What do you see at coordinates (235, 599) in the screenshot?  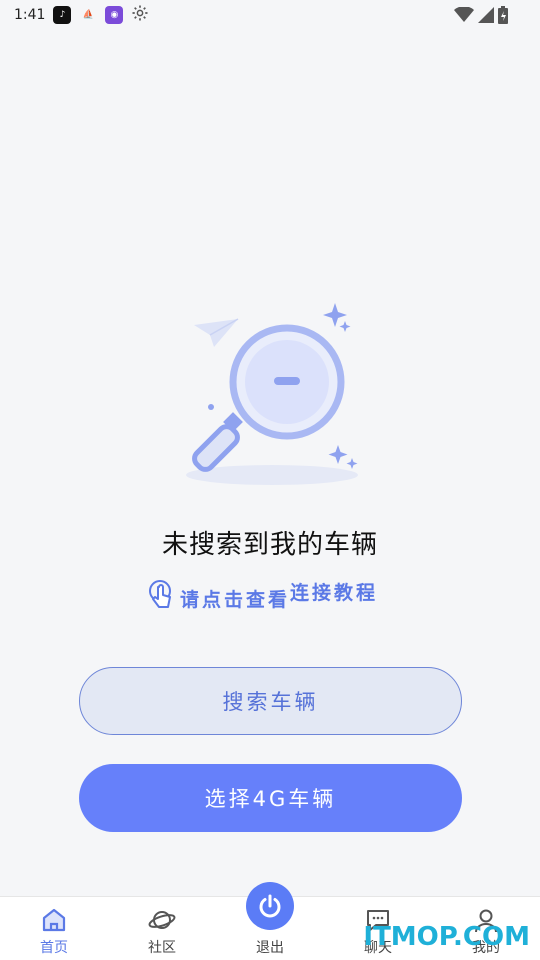 I see `tutorial-prefix-text: 请点击查看` at bounding box center [235, 599].